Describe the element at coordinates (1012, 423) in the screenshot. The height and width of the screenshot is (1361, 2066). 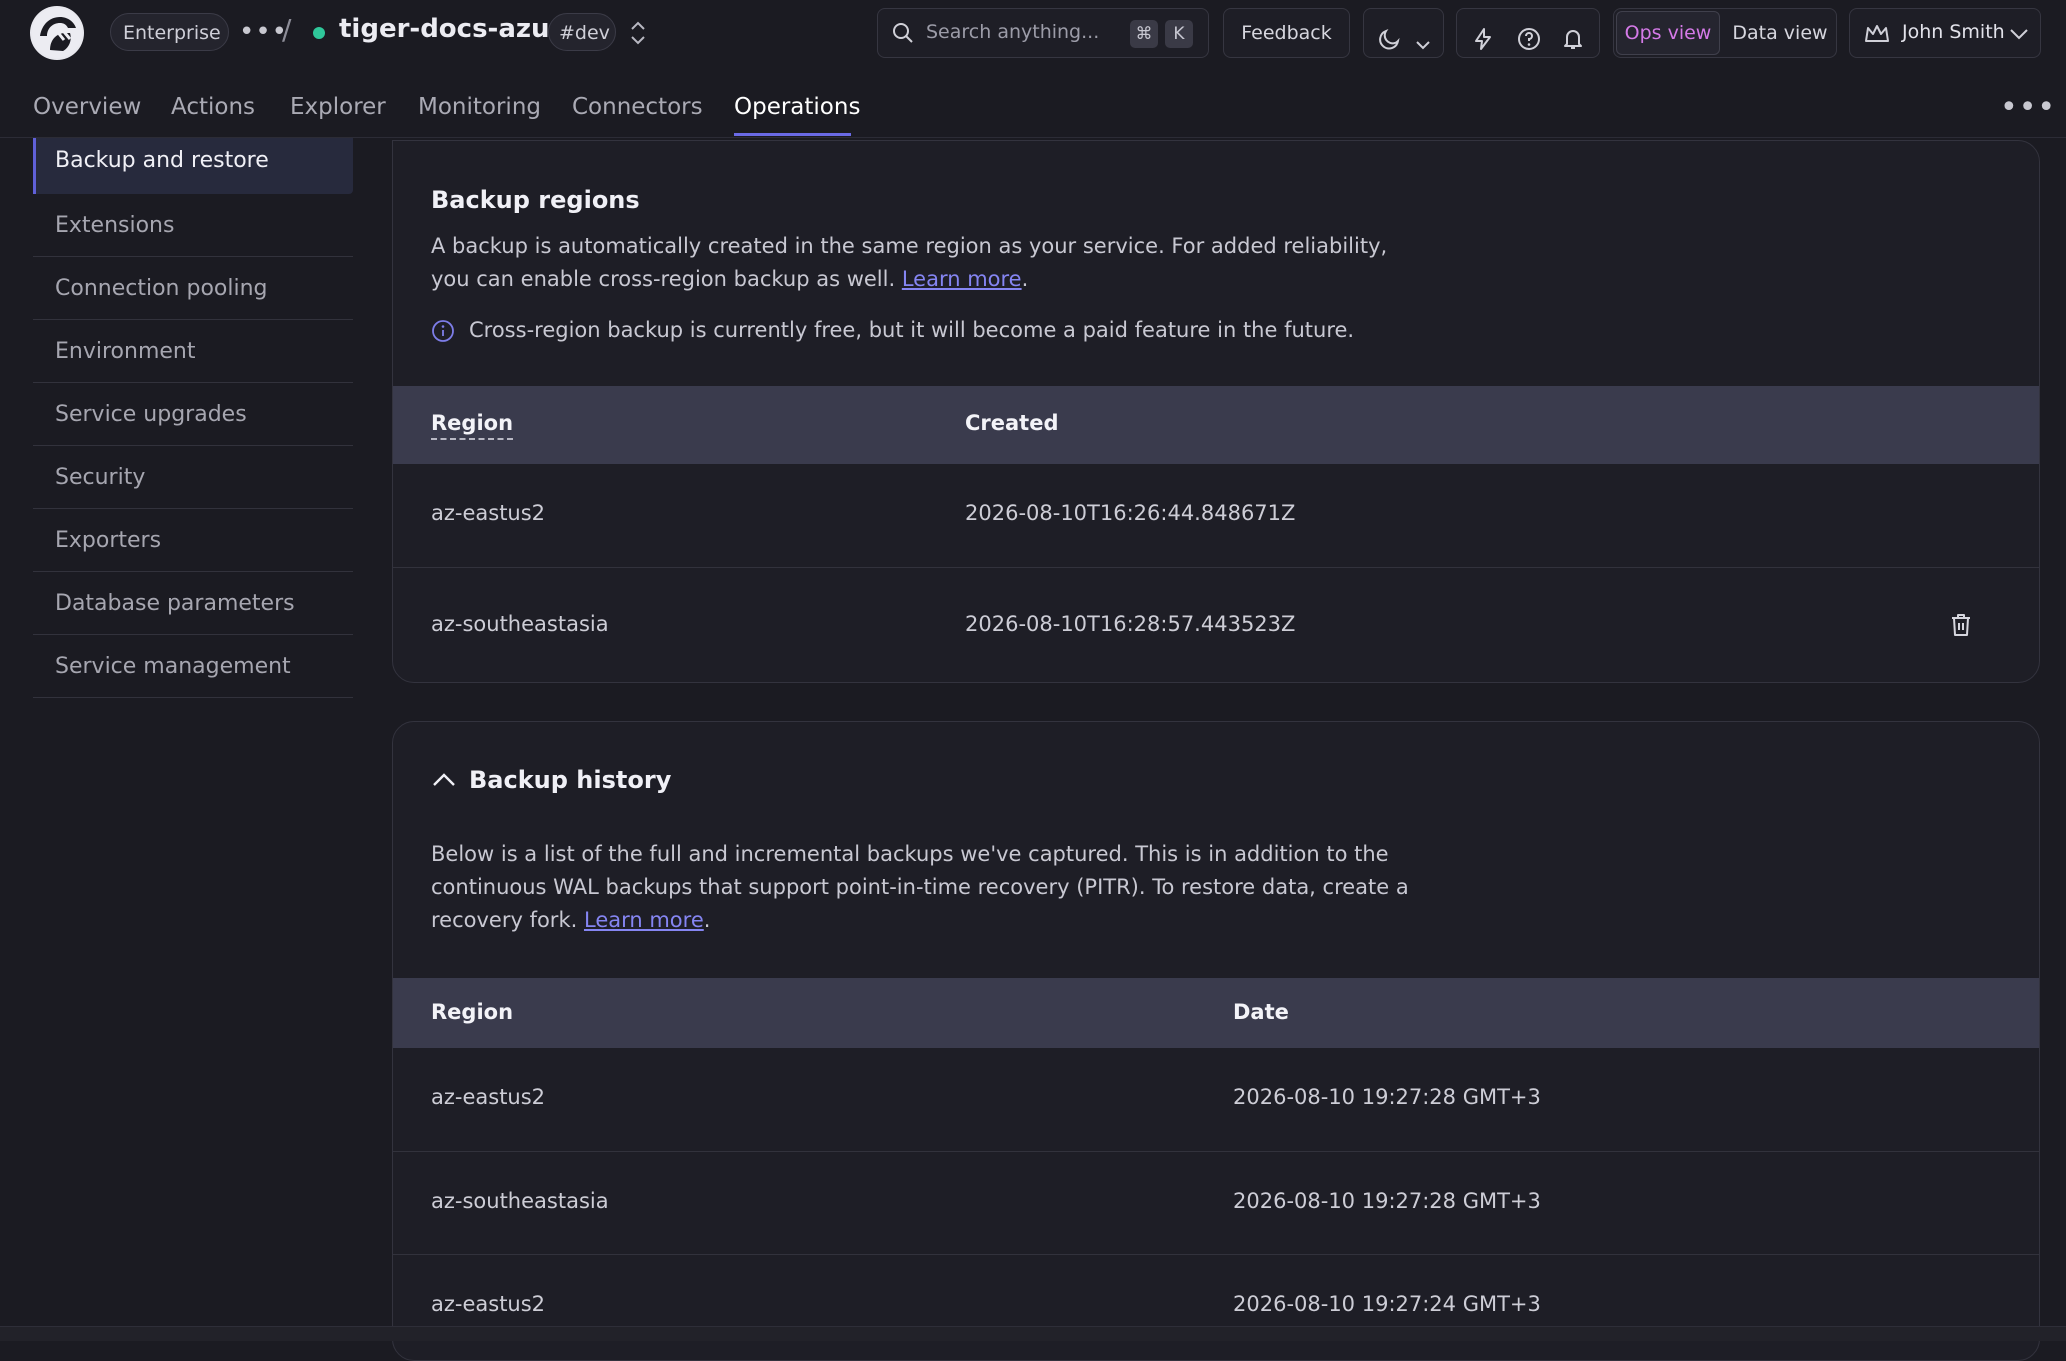
I see `column-header-created: Created` at that location.